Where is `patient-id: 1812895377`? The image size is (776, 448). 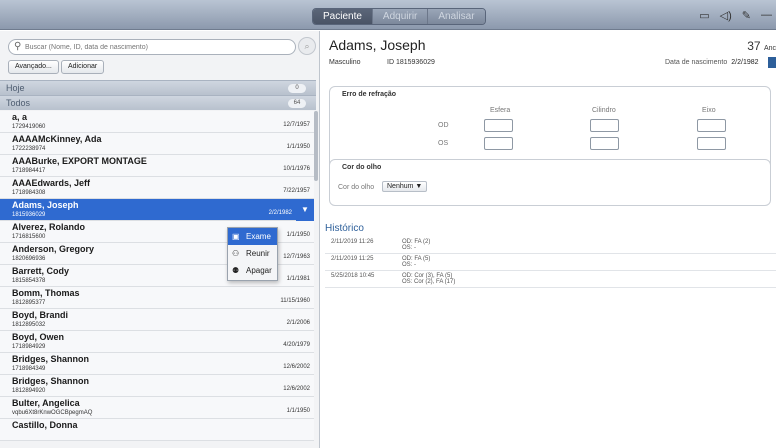 patient-id: 1812895377 is located at coordinates (29, 303).